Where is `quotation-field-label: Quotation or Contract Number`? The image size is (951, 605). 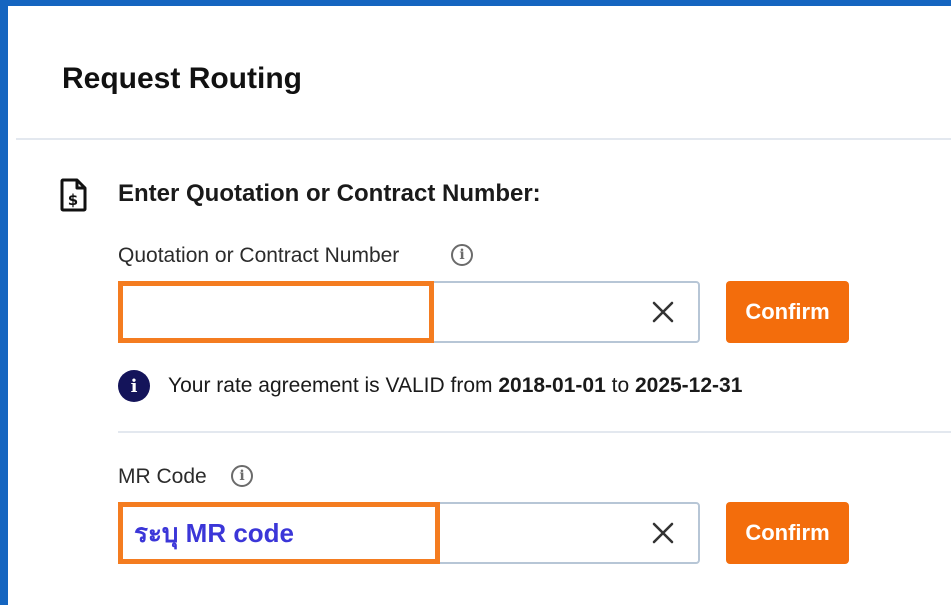 quotation-field-label: Quotation or Contract Number is located at coordinates (259, 255).